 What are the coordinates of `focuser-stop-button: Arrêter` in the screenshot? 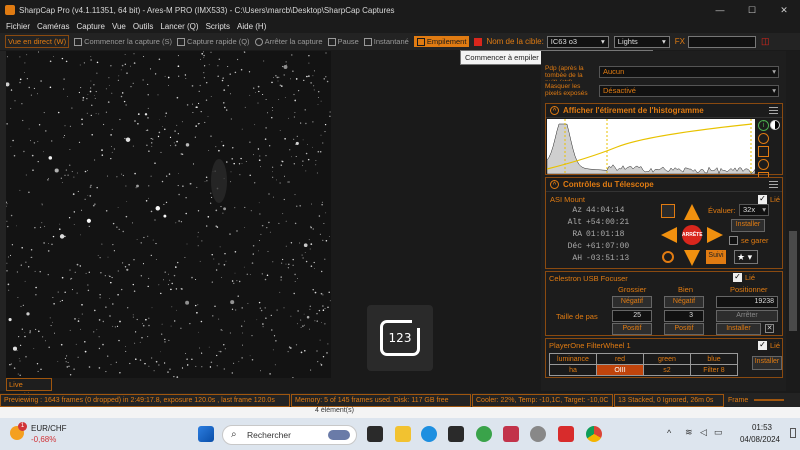 It's located at (747, 316).